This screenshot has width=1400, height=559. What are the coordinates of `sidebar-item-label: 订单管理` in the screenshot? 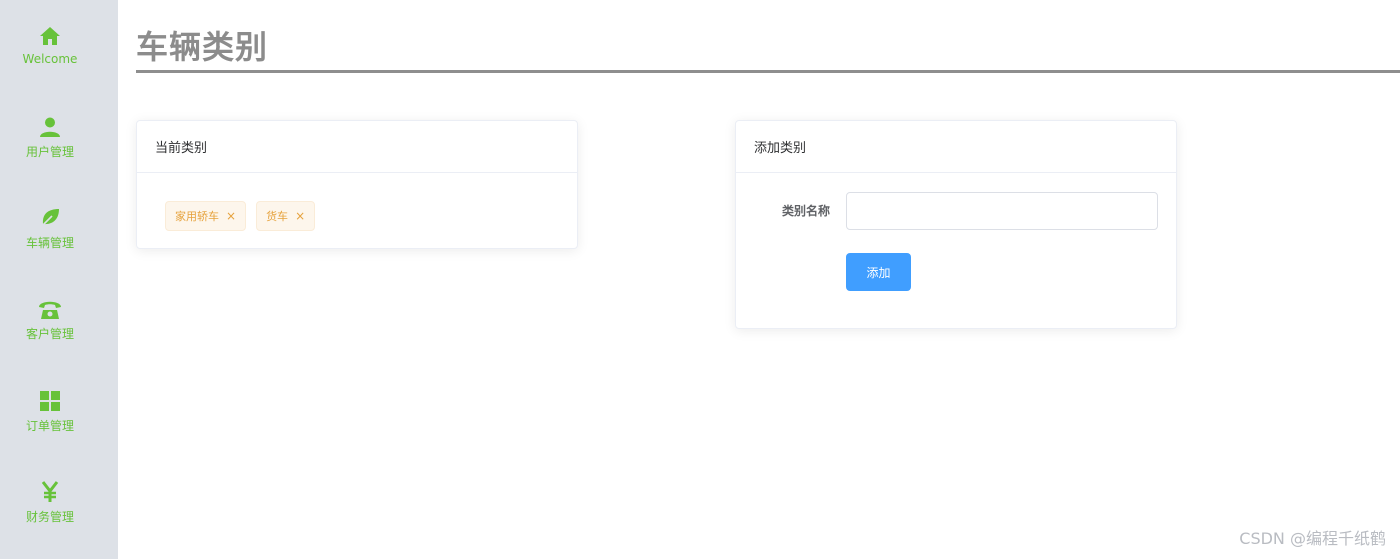 It's located at (49, 426).